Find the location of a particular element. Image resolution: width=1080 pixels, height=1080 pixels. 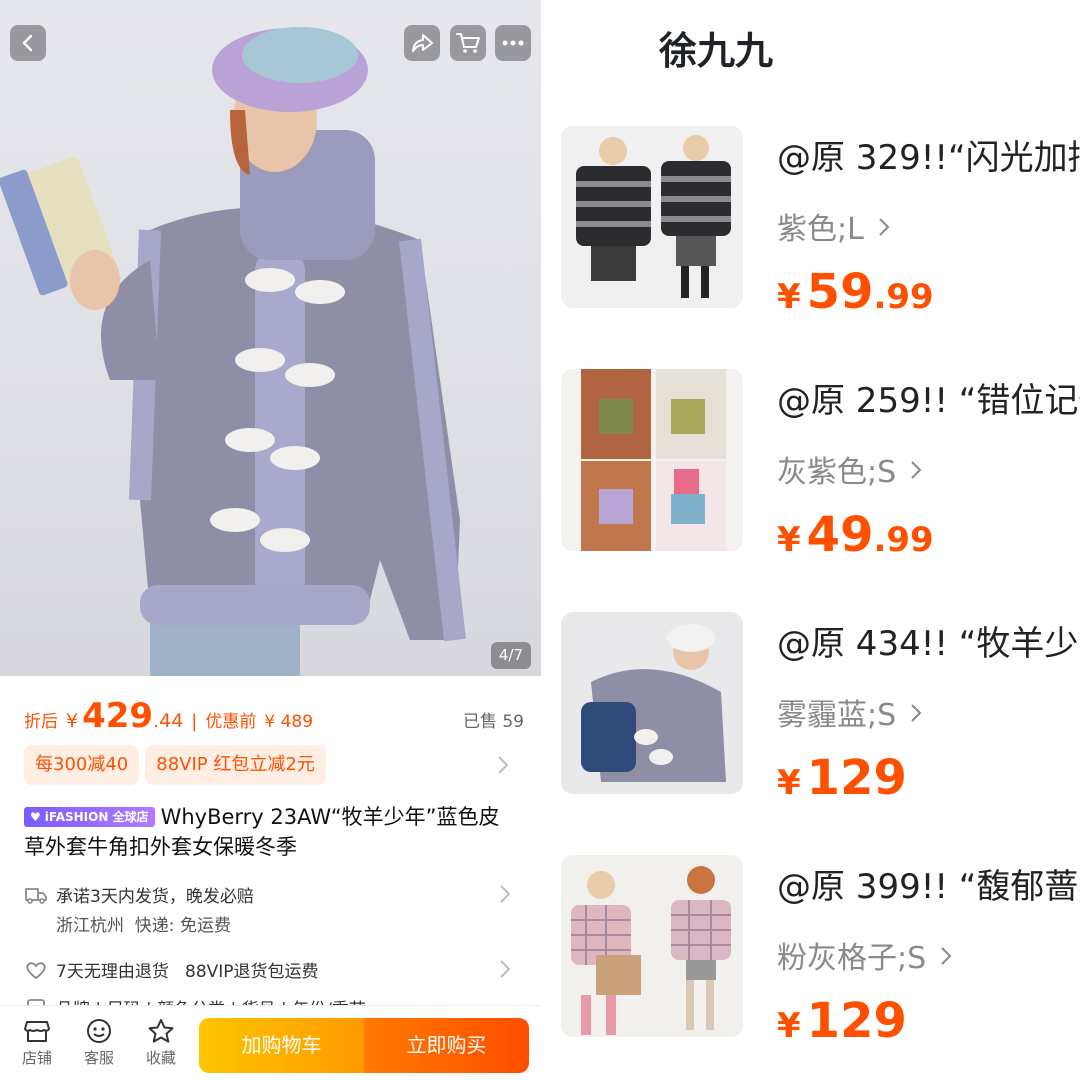

original-price: ¥ 489 is located at coordinates (289, 722).